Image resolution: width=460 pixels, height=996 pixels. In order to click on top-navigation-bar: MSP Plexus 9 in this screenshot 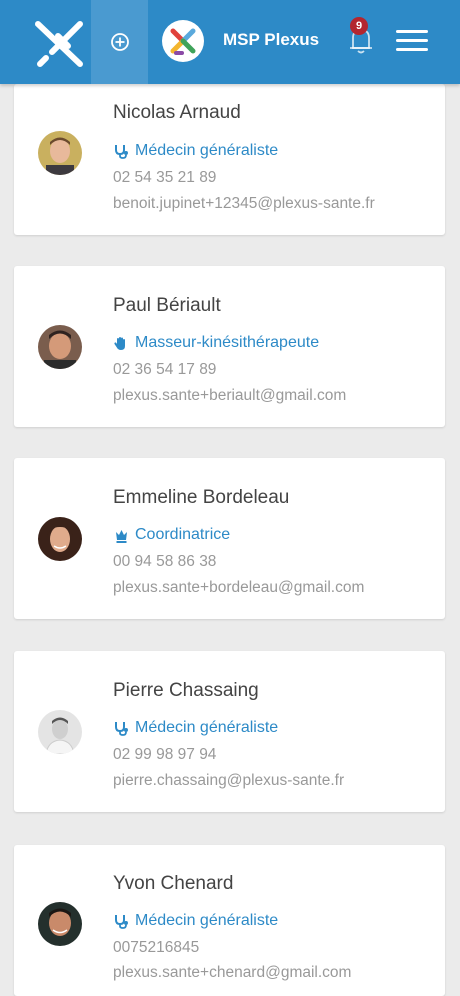, I will do `click(230, 42)`.